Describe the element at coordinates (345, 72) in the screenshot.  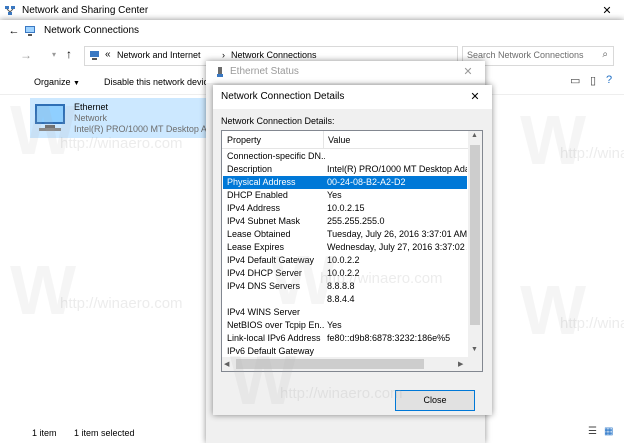
I see `ethernet-status-titlebar: Ethernet Status ✕` at that location.